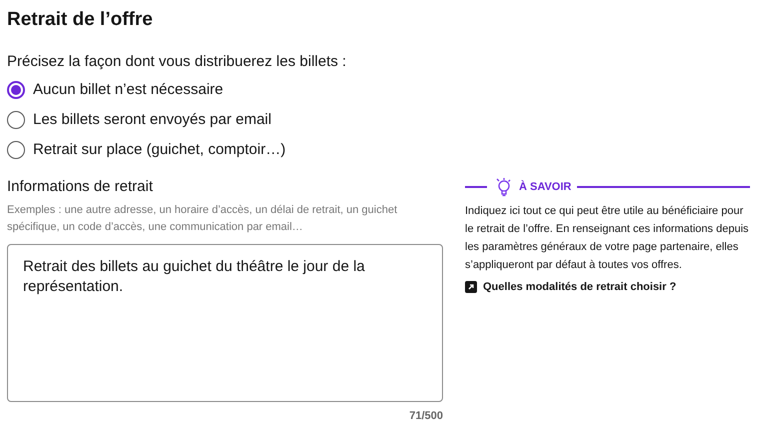  Describe the element at coordinates (471, 287) in the screenshot. I see `external-link-icon` at that location.